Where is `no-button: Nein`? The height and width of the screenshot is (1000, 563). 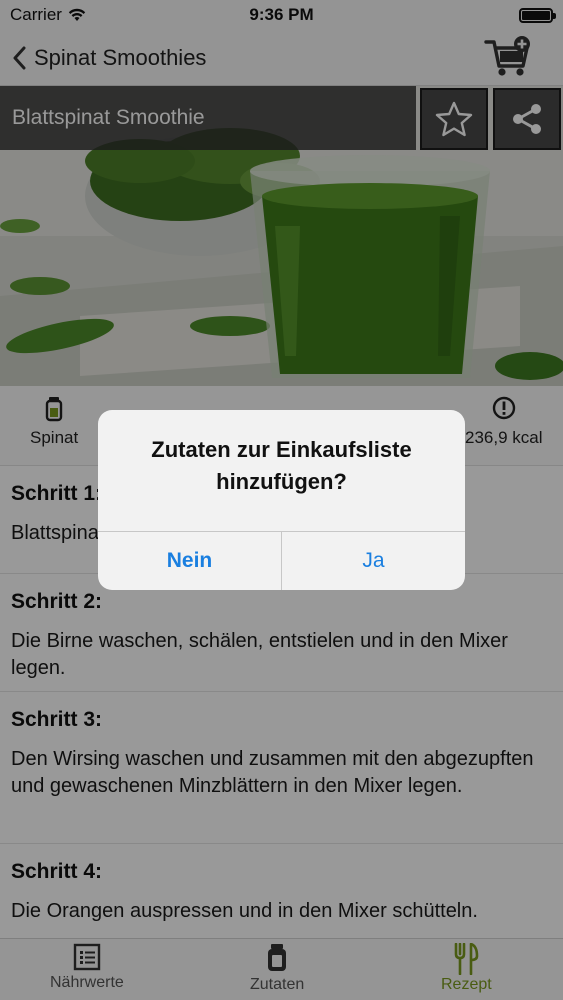
no-button: Nein is located at coordinates (189, 561).